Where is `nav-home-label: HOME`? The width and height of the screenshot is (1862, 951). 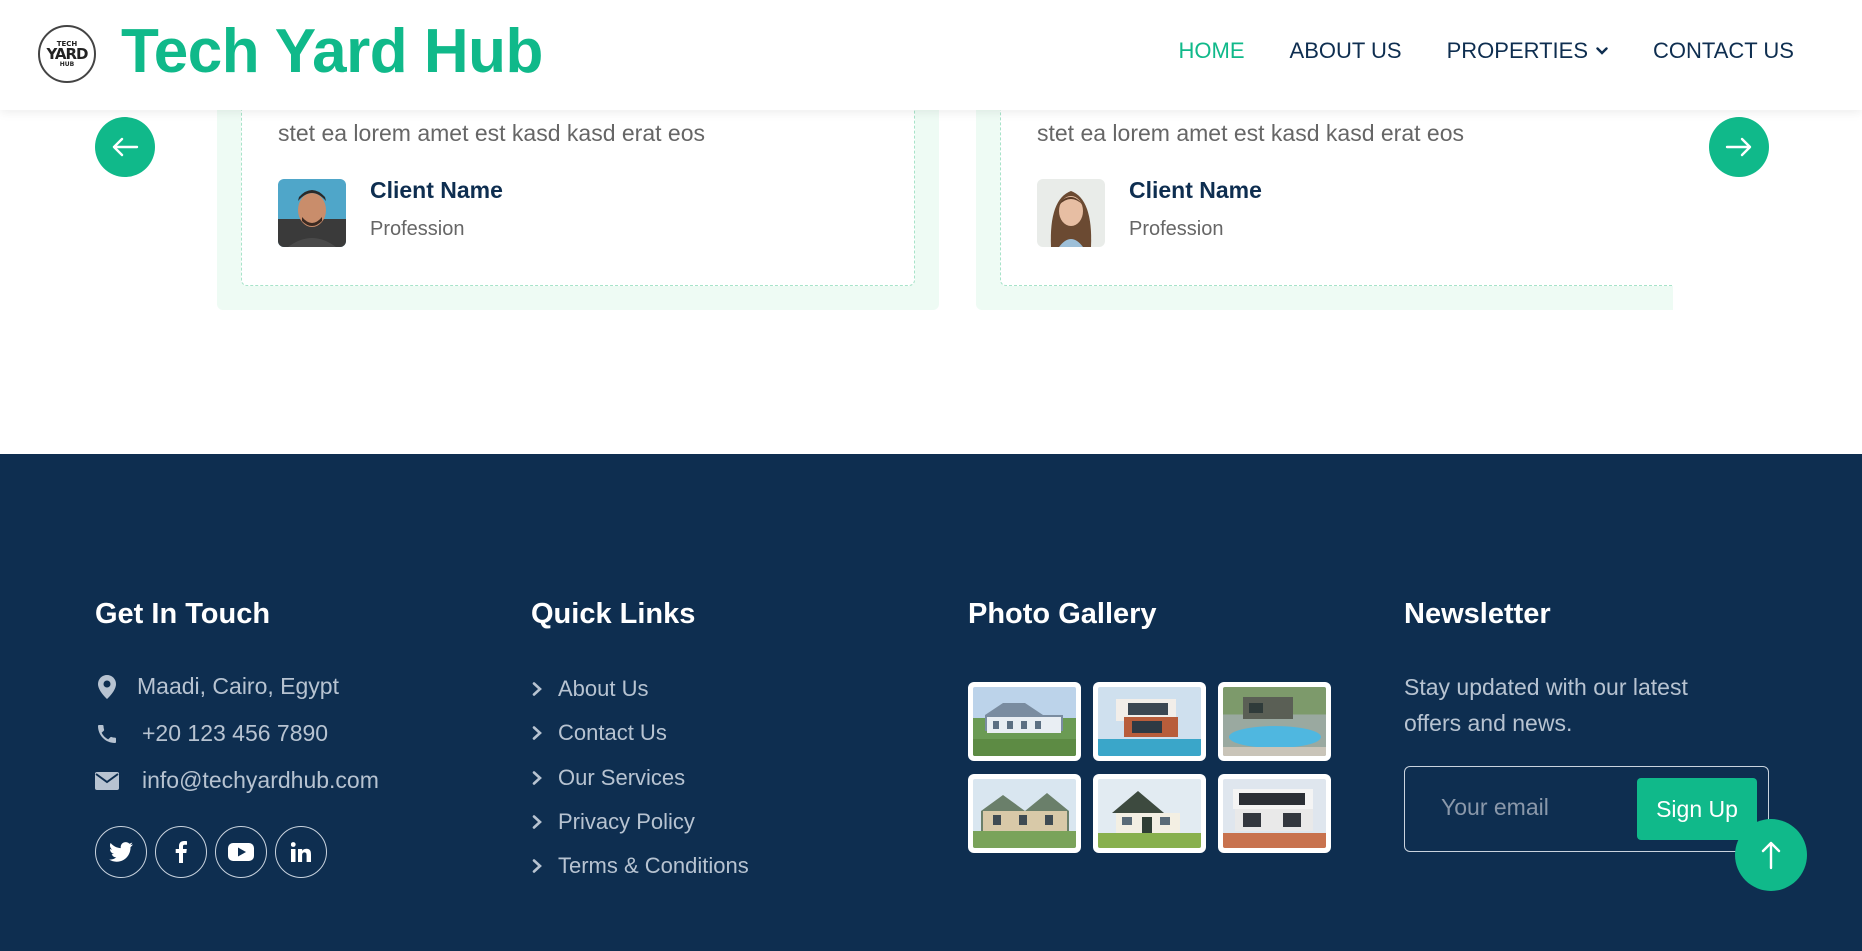 nav-home-label: HOME is located at coordinates (1211, 50).